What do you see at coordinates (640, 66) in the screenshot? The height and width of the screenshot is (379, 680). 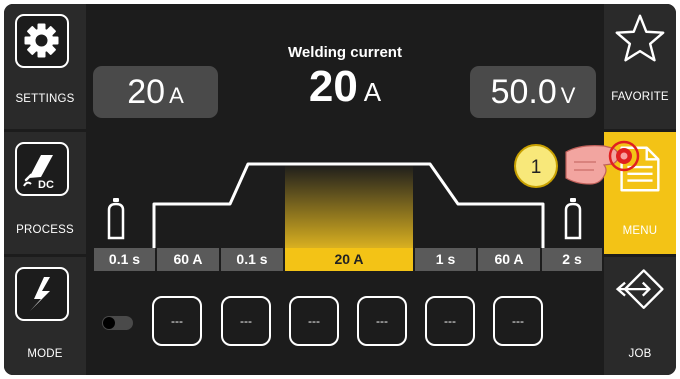 I see `favorite-button: FAVORITE` at bounding box center [640, 66].